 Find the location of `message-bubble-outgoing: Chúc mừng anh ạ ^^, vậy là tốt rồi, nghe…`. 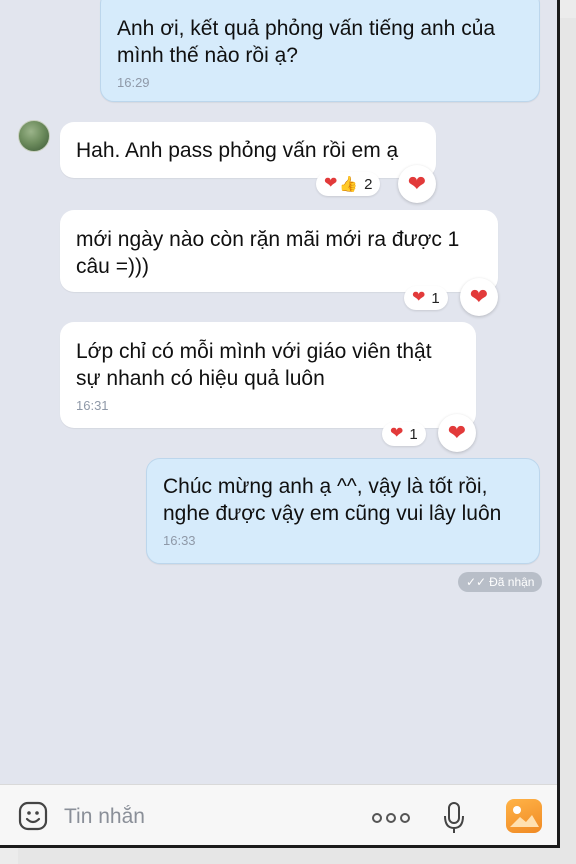

message-bubble-outgoing: Chúc mừng anh ạ ^^, vậy là tốt rồi, nghe… is located at coordinates (343, 511).